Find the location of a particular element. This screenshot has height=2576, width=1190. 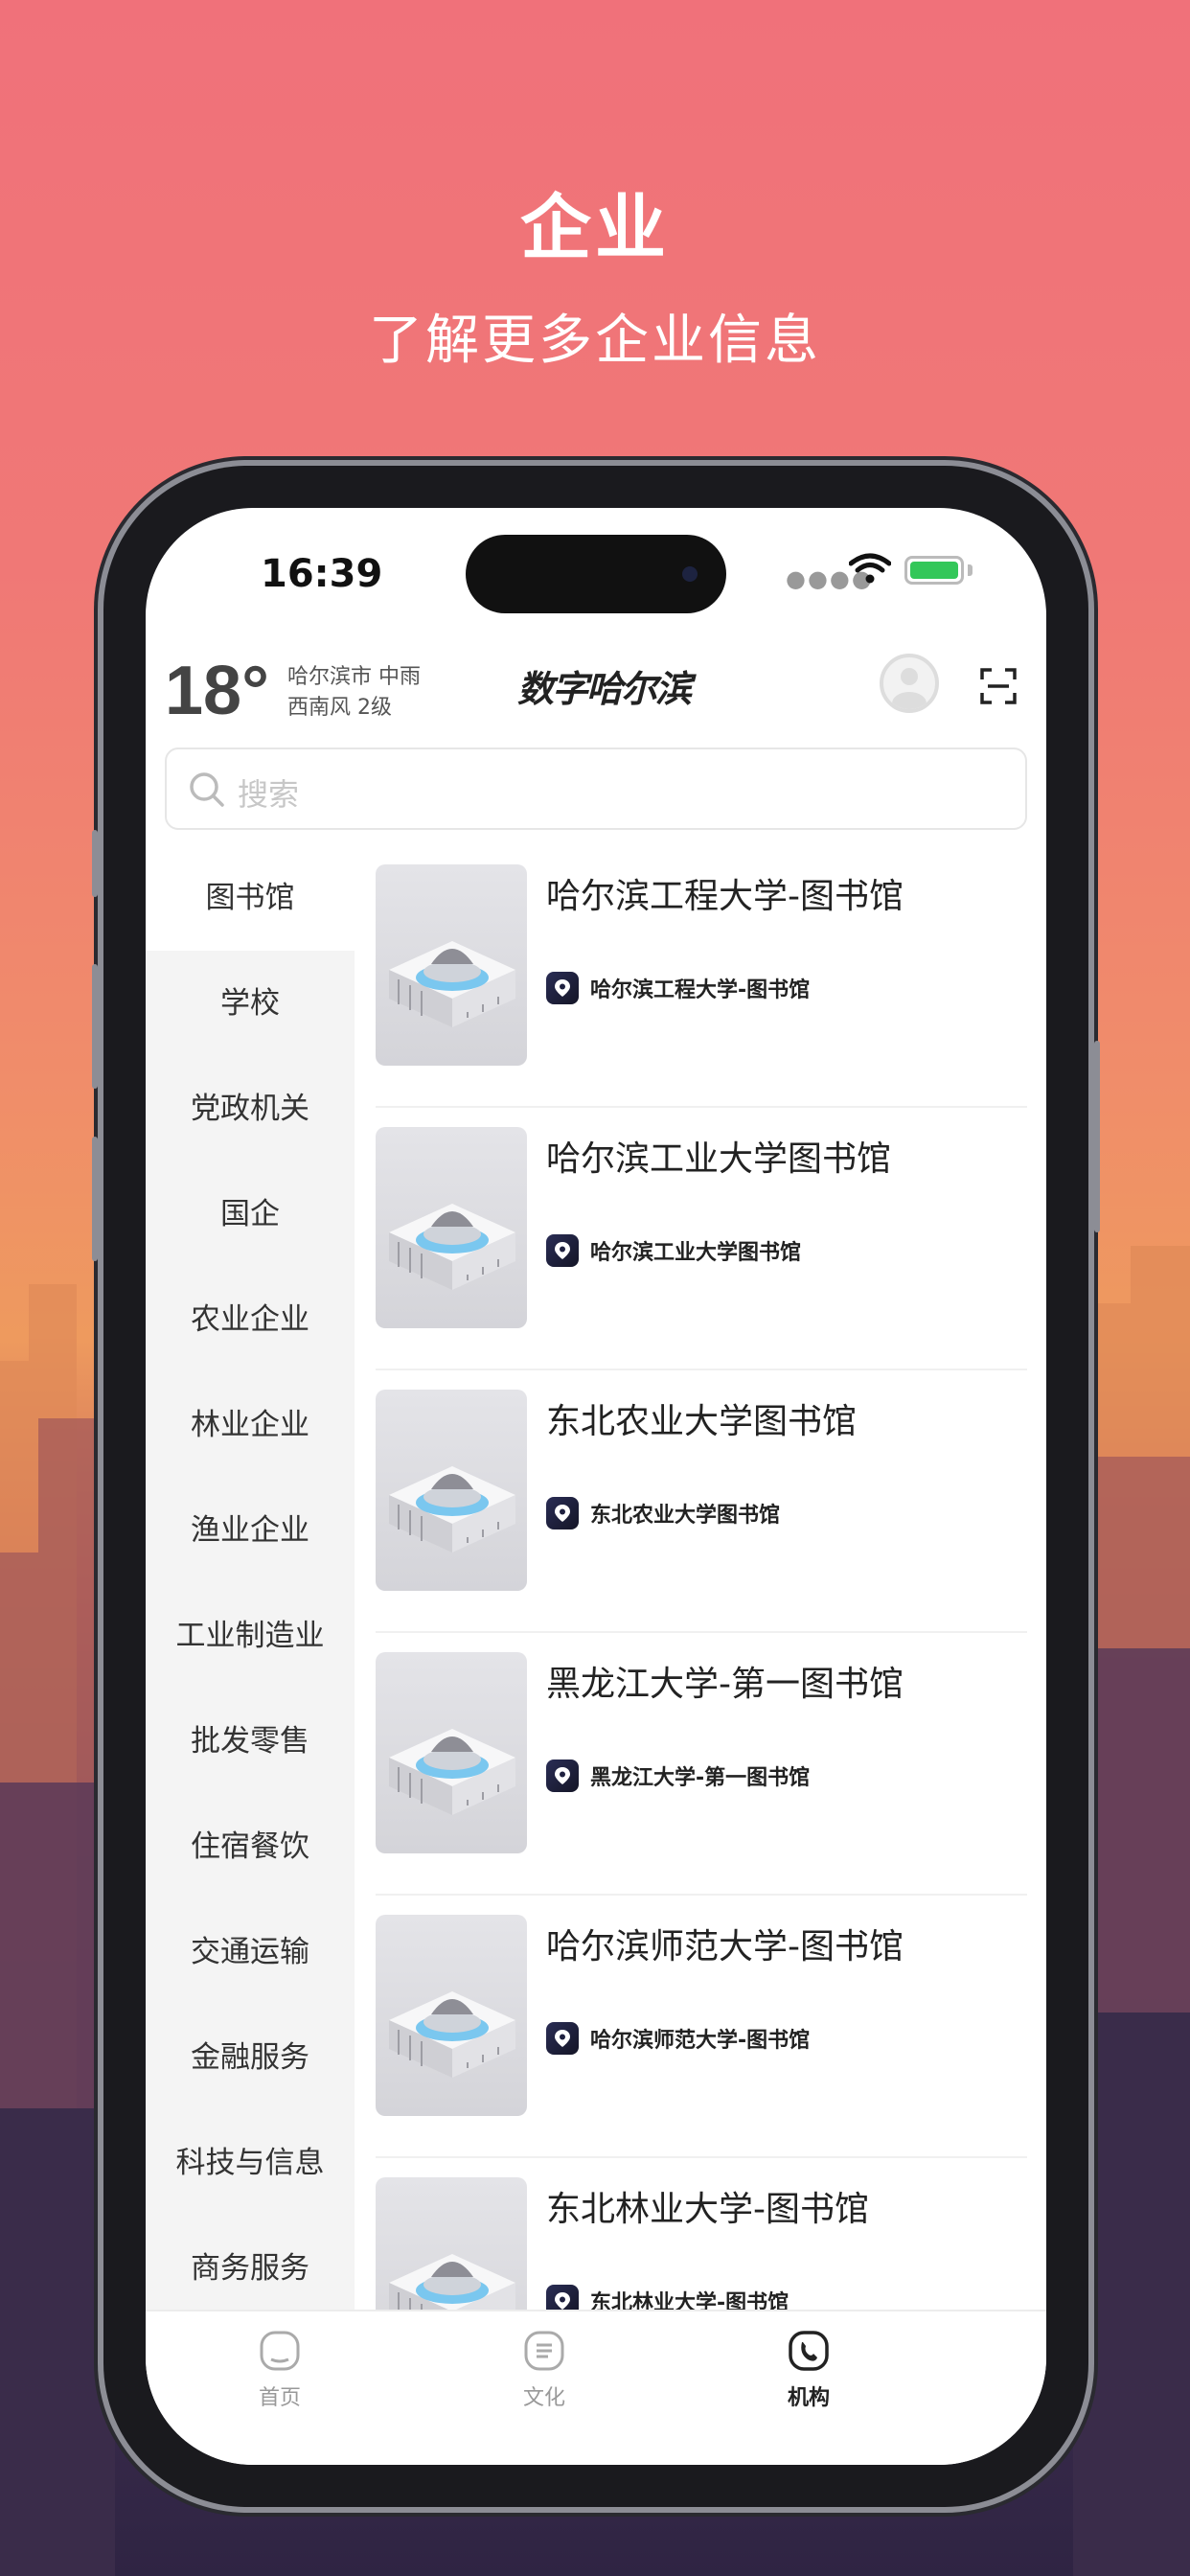

status-time: 16:39 is located at coordinates (322, 574).